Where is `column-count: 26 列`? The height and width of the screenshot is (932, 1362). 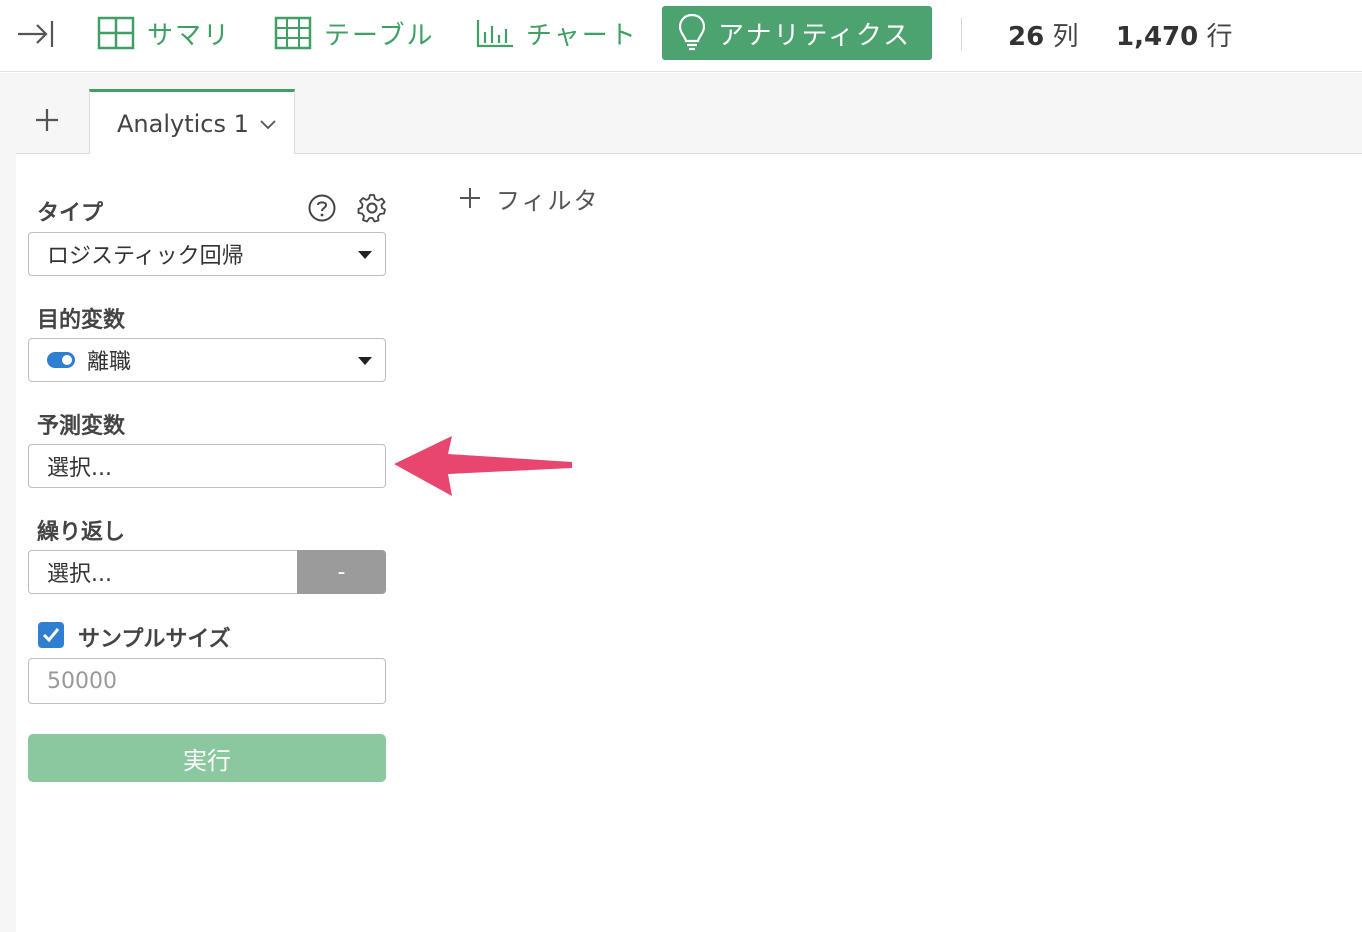
column-count: 26 列 is located at coordinates (1043, 34).